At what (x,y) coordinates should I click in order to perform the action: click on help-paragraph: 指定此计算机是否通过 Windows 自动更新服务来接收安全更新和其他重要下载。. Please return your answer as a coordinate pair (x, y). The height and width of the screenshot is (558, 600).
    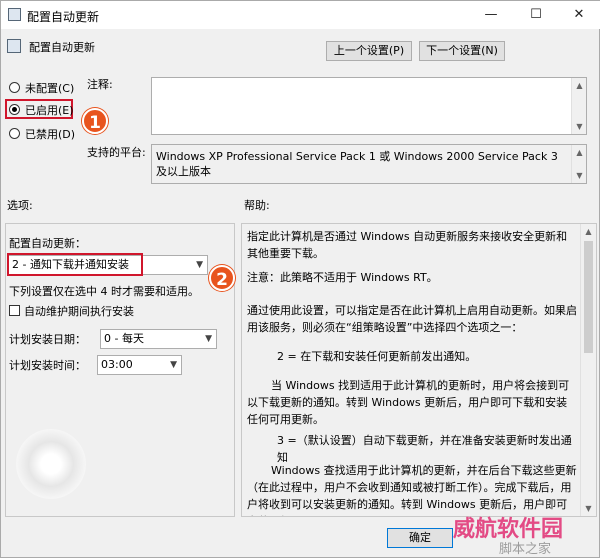
    Looking at the image, I should click on (407, 245).